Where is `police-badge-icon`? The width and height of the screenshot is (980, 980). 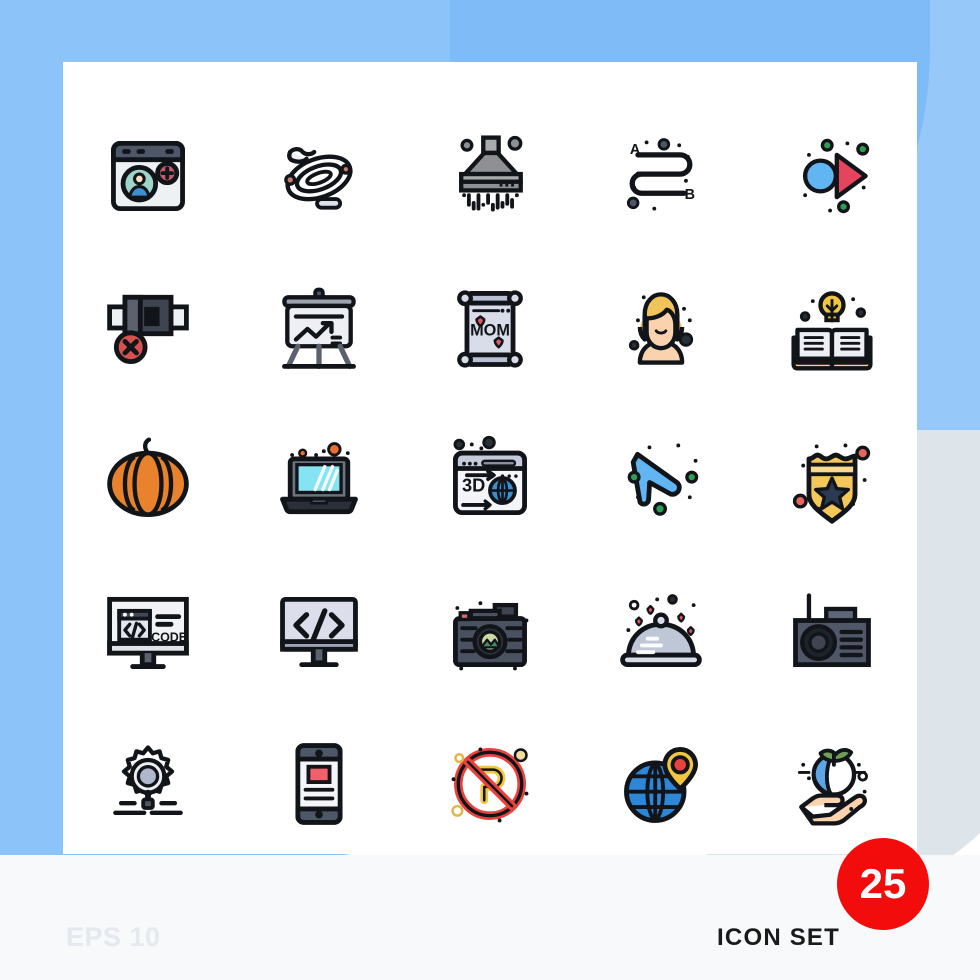 police-badge-icon is located at coordinates (832, 480).